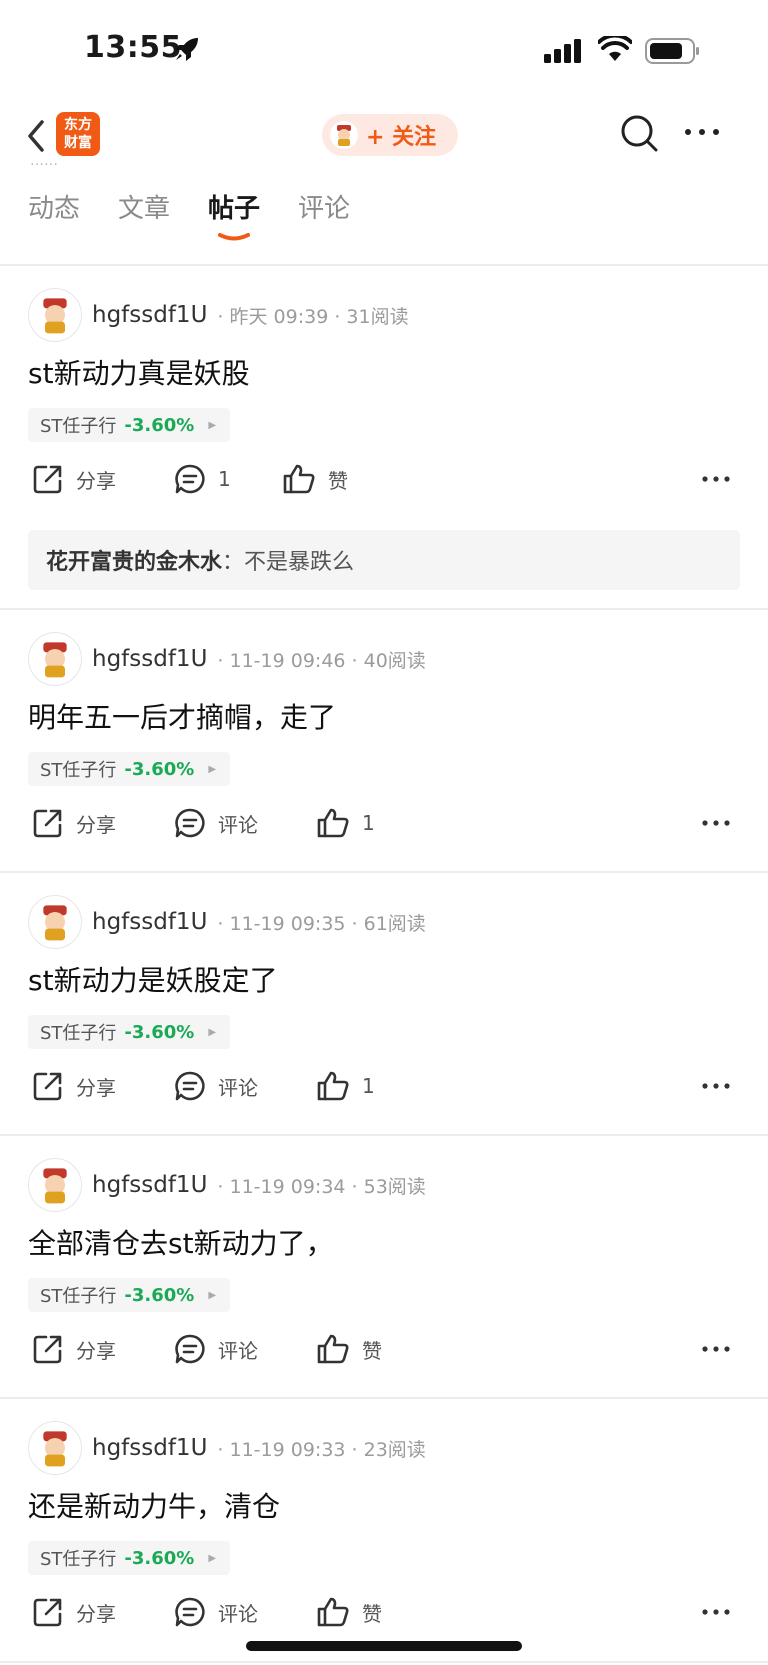 This screenshot has width=768, height=1665. I want to click on follow-label: + 关注, so click(401, 137).